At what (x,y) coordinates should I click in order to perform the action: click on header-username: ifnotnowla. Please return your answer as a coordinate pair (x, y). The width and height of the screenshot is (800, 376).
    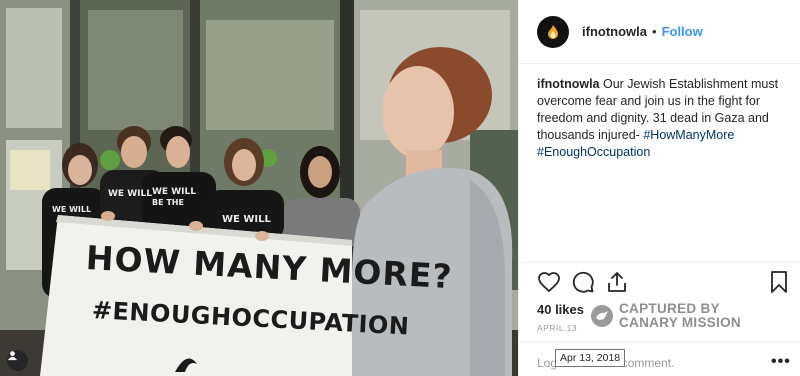
    Looking at the image, I should click on (614, 31).